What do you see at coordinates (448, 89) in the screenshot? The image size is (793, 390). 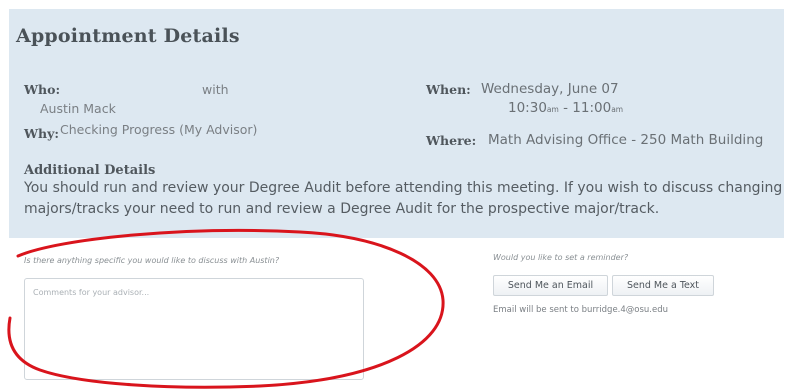 I see `when-label: When:` at bounding box center [448, 89].